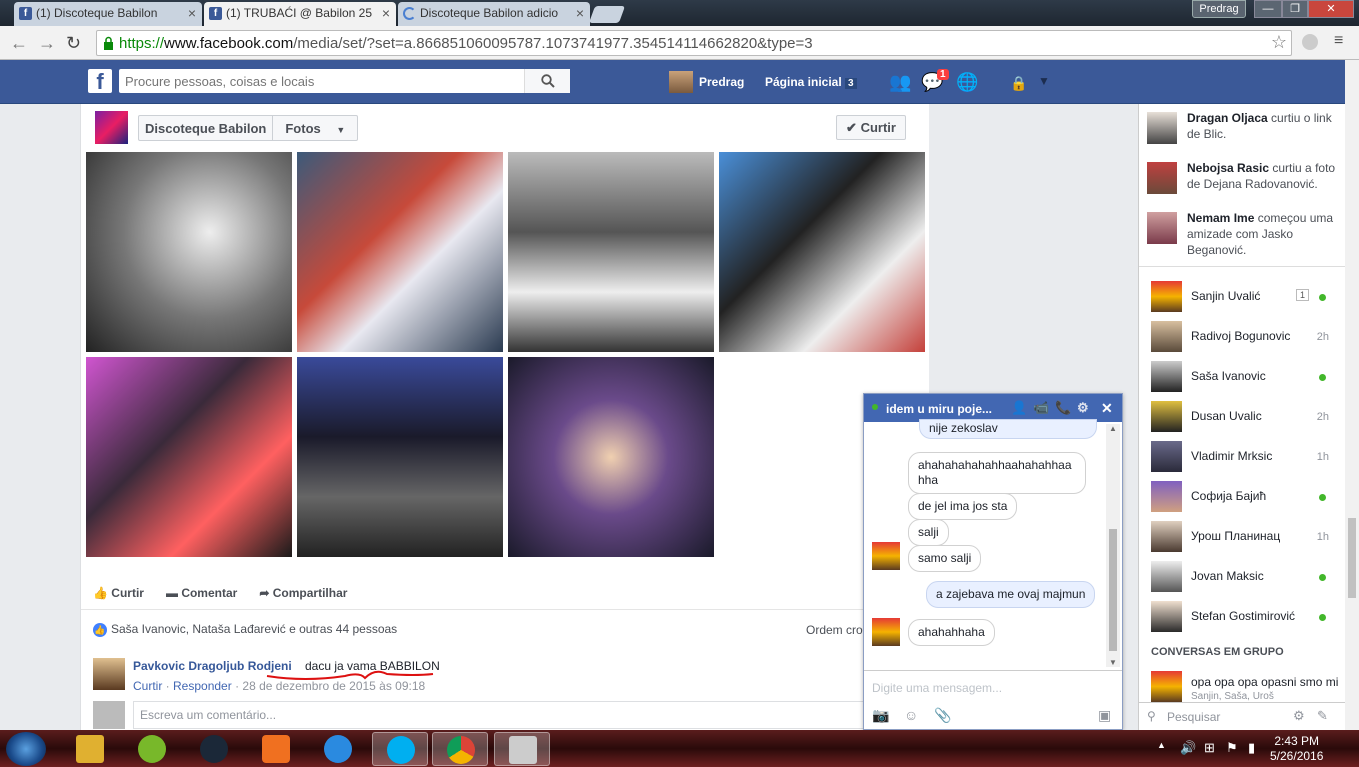  Describe the element at coordinates (1232, 696) in the screenshot. I see `group-members: Sanjin, Saša, Uroš` at that location.